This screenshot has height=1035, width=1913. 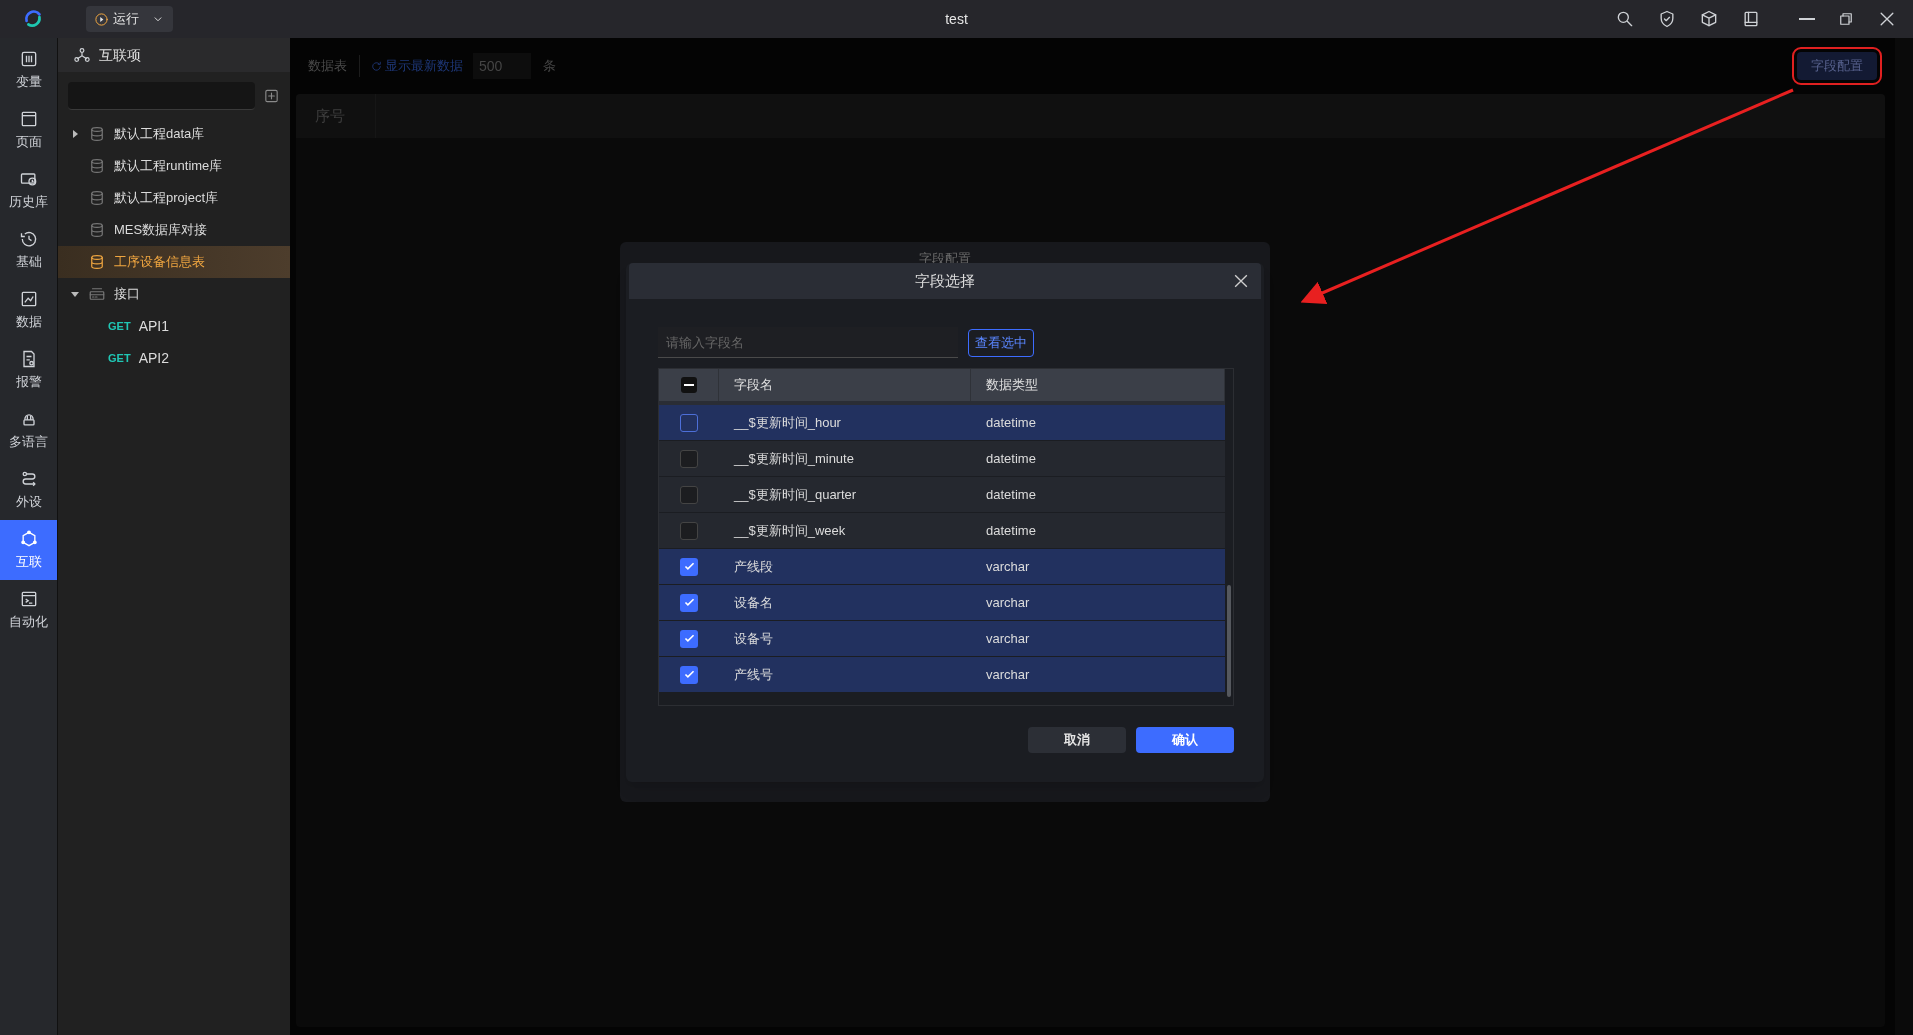 I want to click on table-cell-text: __$更新时间_week, so click(x=789, y=530).